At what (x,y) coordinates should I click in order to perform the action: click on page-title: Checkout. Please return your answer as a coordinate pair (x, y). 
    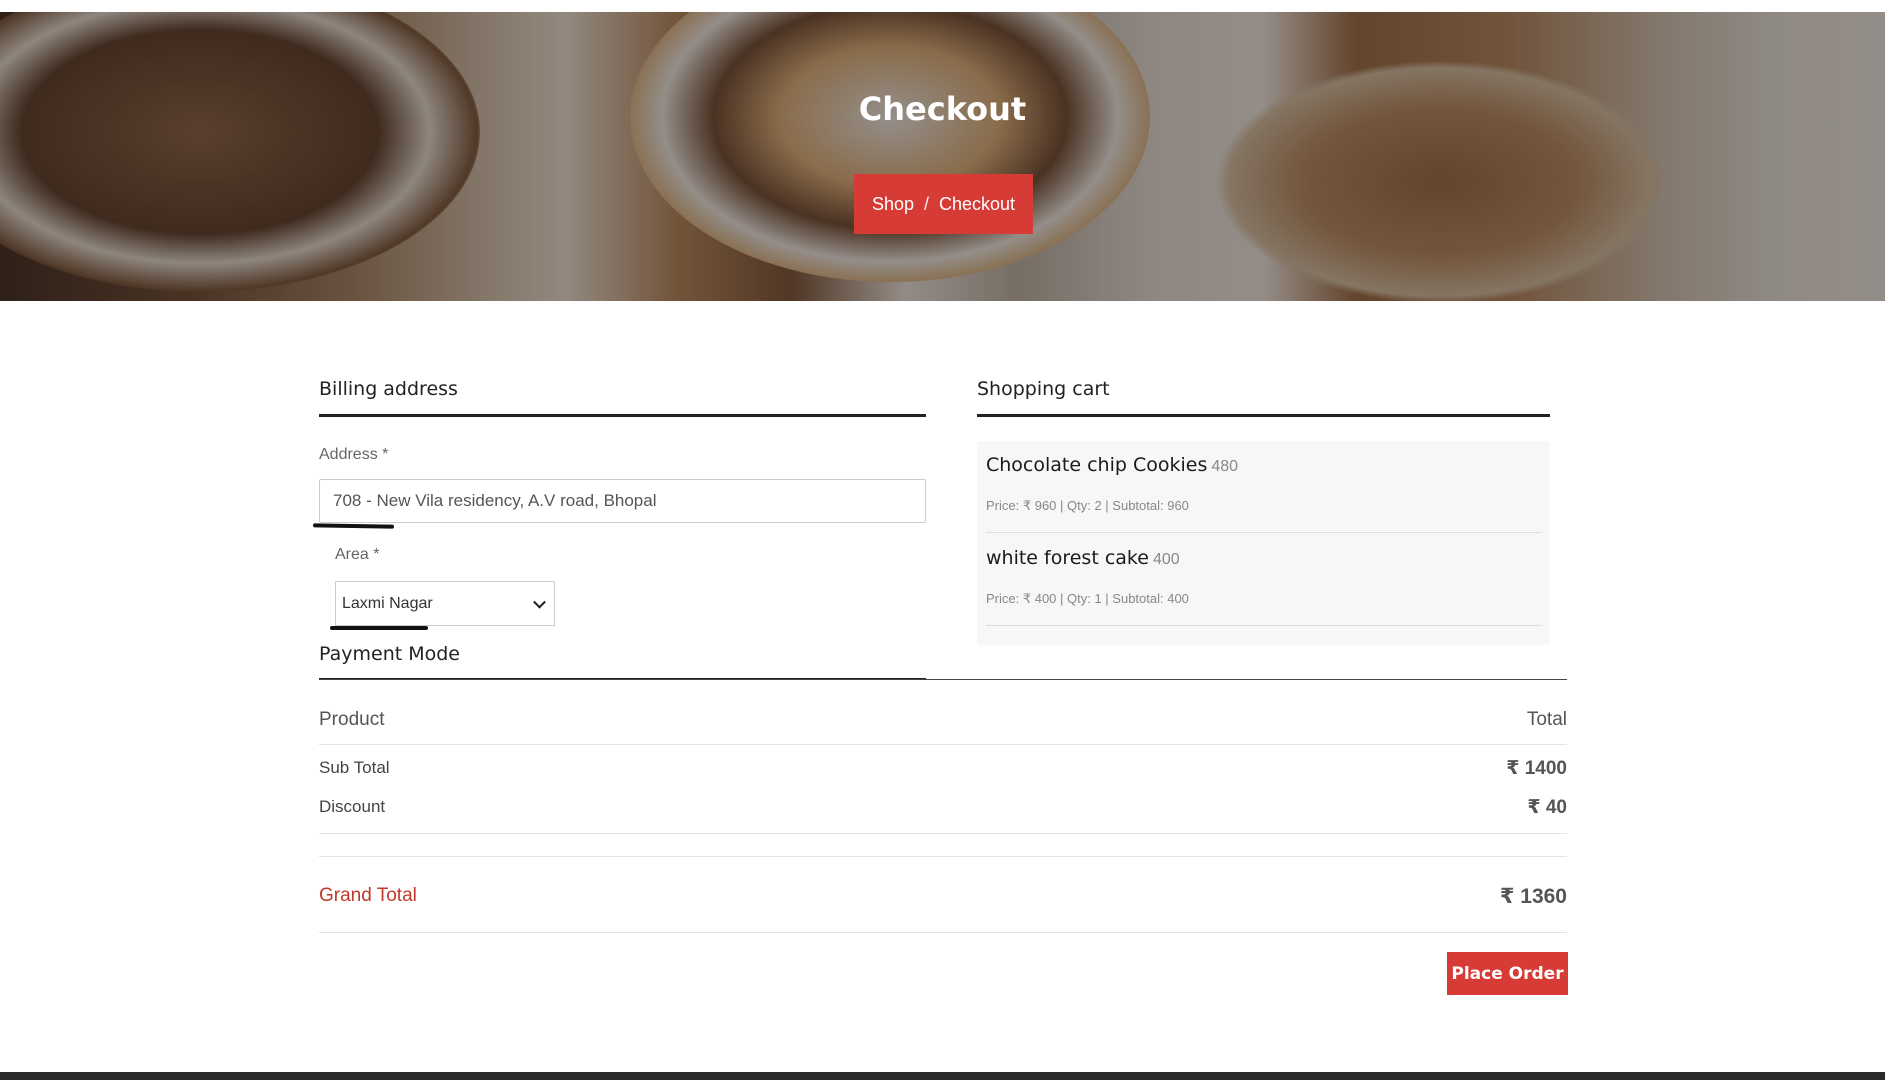
    Looking at the image, I should click on (942, 109).